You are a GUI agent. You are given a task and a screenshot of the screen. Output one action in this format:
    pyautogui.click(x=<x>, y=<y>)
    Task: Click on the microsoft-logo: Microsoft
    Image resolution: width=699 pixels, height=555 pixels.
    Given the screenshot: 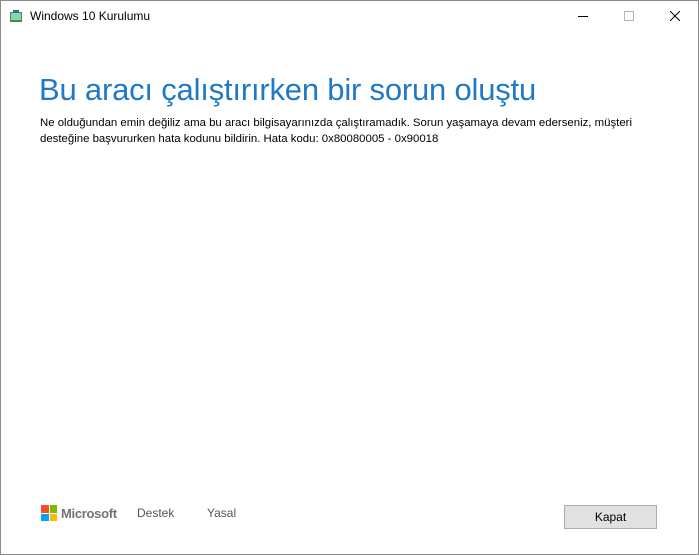 What is the action you would take?
    pyautogui.click(x=79, y=513)
    